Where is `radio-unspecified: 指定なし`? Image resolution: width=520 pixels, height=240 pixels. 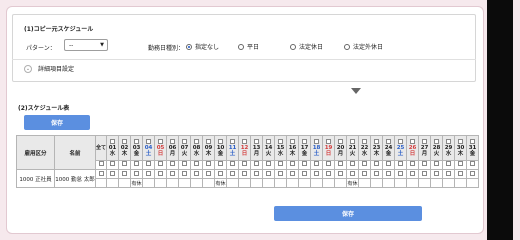
radio-unspecified: 指定なし is located at coordinates (202, 46).